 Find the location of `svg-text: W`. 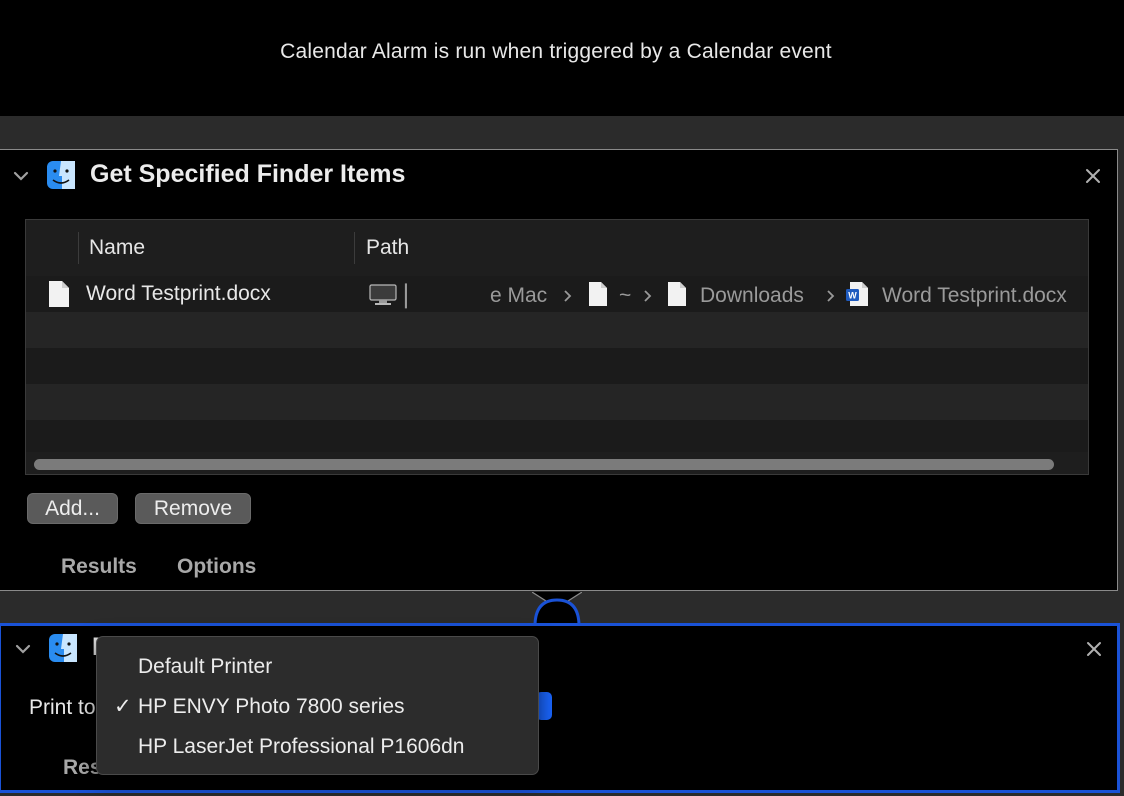

svg-text: W is located at coordinates (852, 296).